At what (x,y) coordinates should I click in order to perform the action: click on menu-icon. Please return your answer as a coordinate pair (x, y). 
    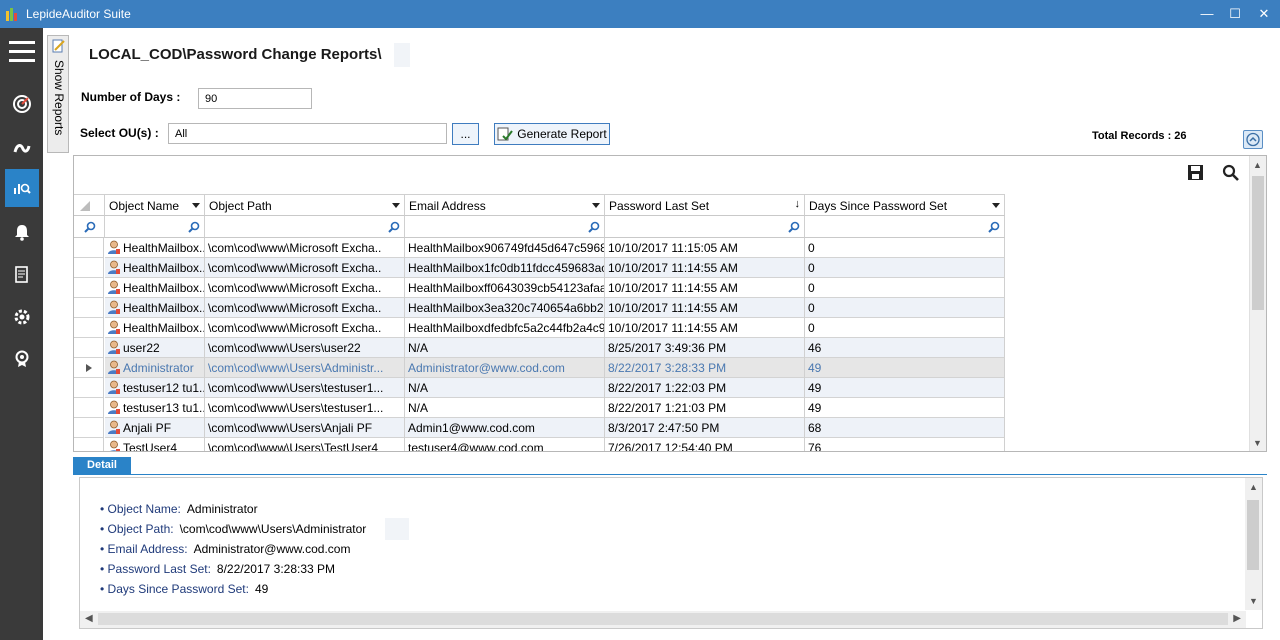
    Looking at the image, I should click on (22, 51).